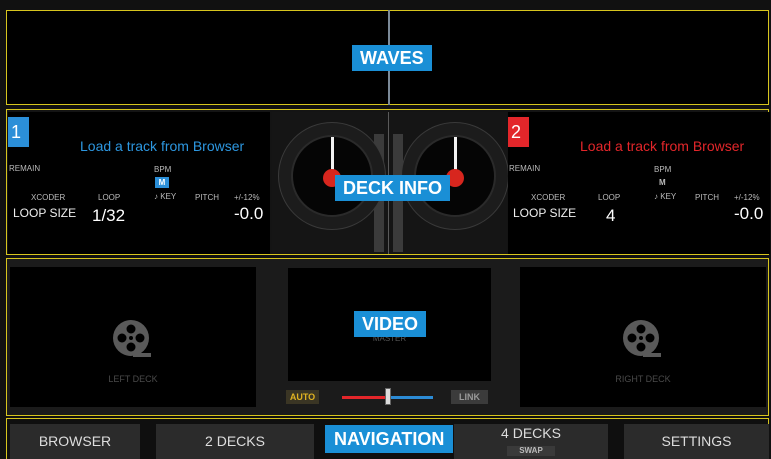  What do you see at coordinates (133, 379) in the screenshot?
I see `left-deck-label: LEFT DECK` at bounding box center [133, 379].